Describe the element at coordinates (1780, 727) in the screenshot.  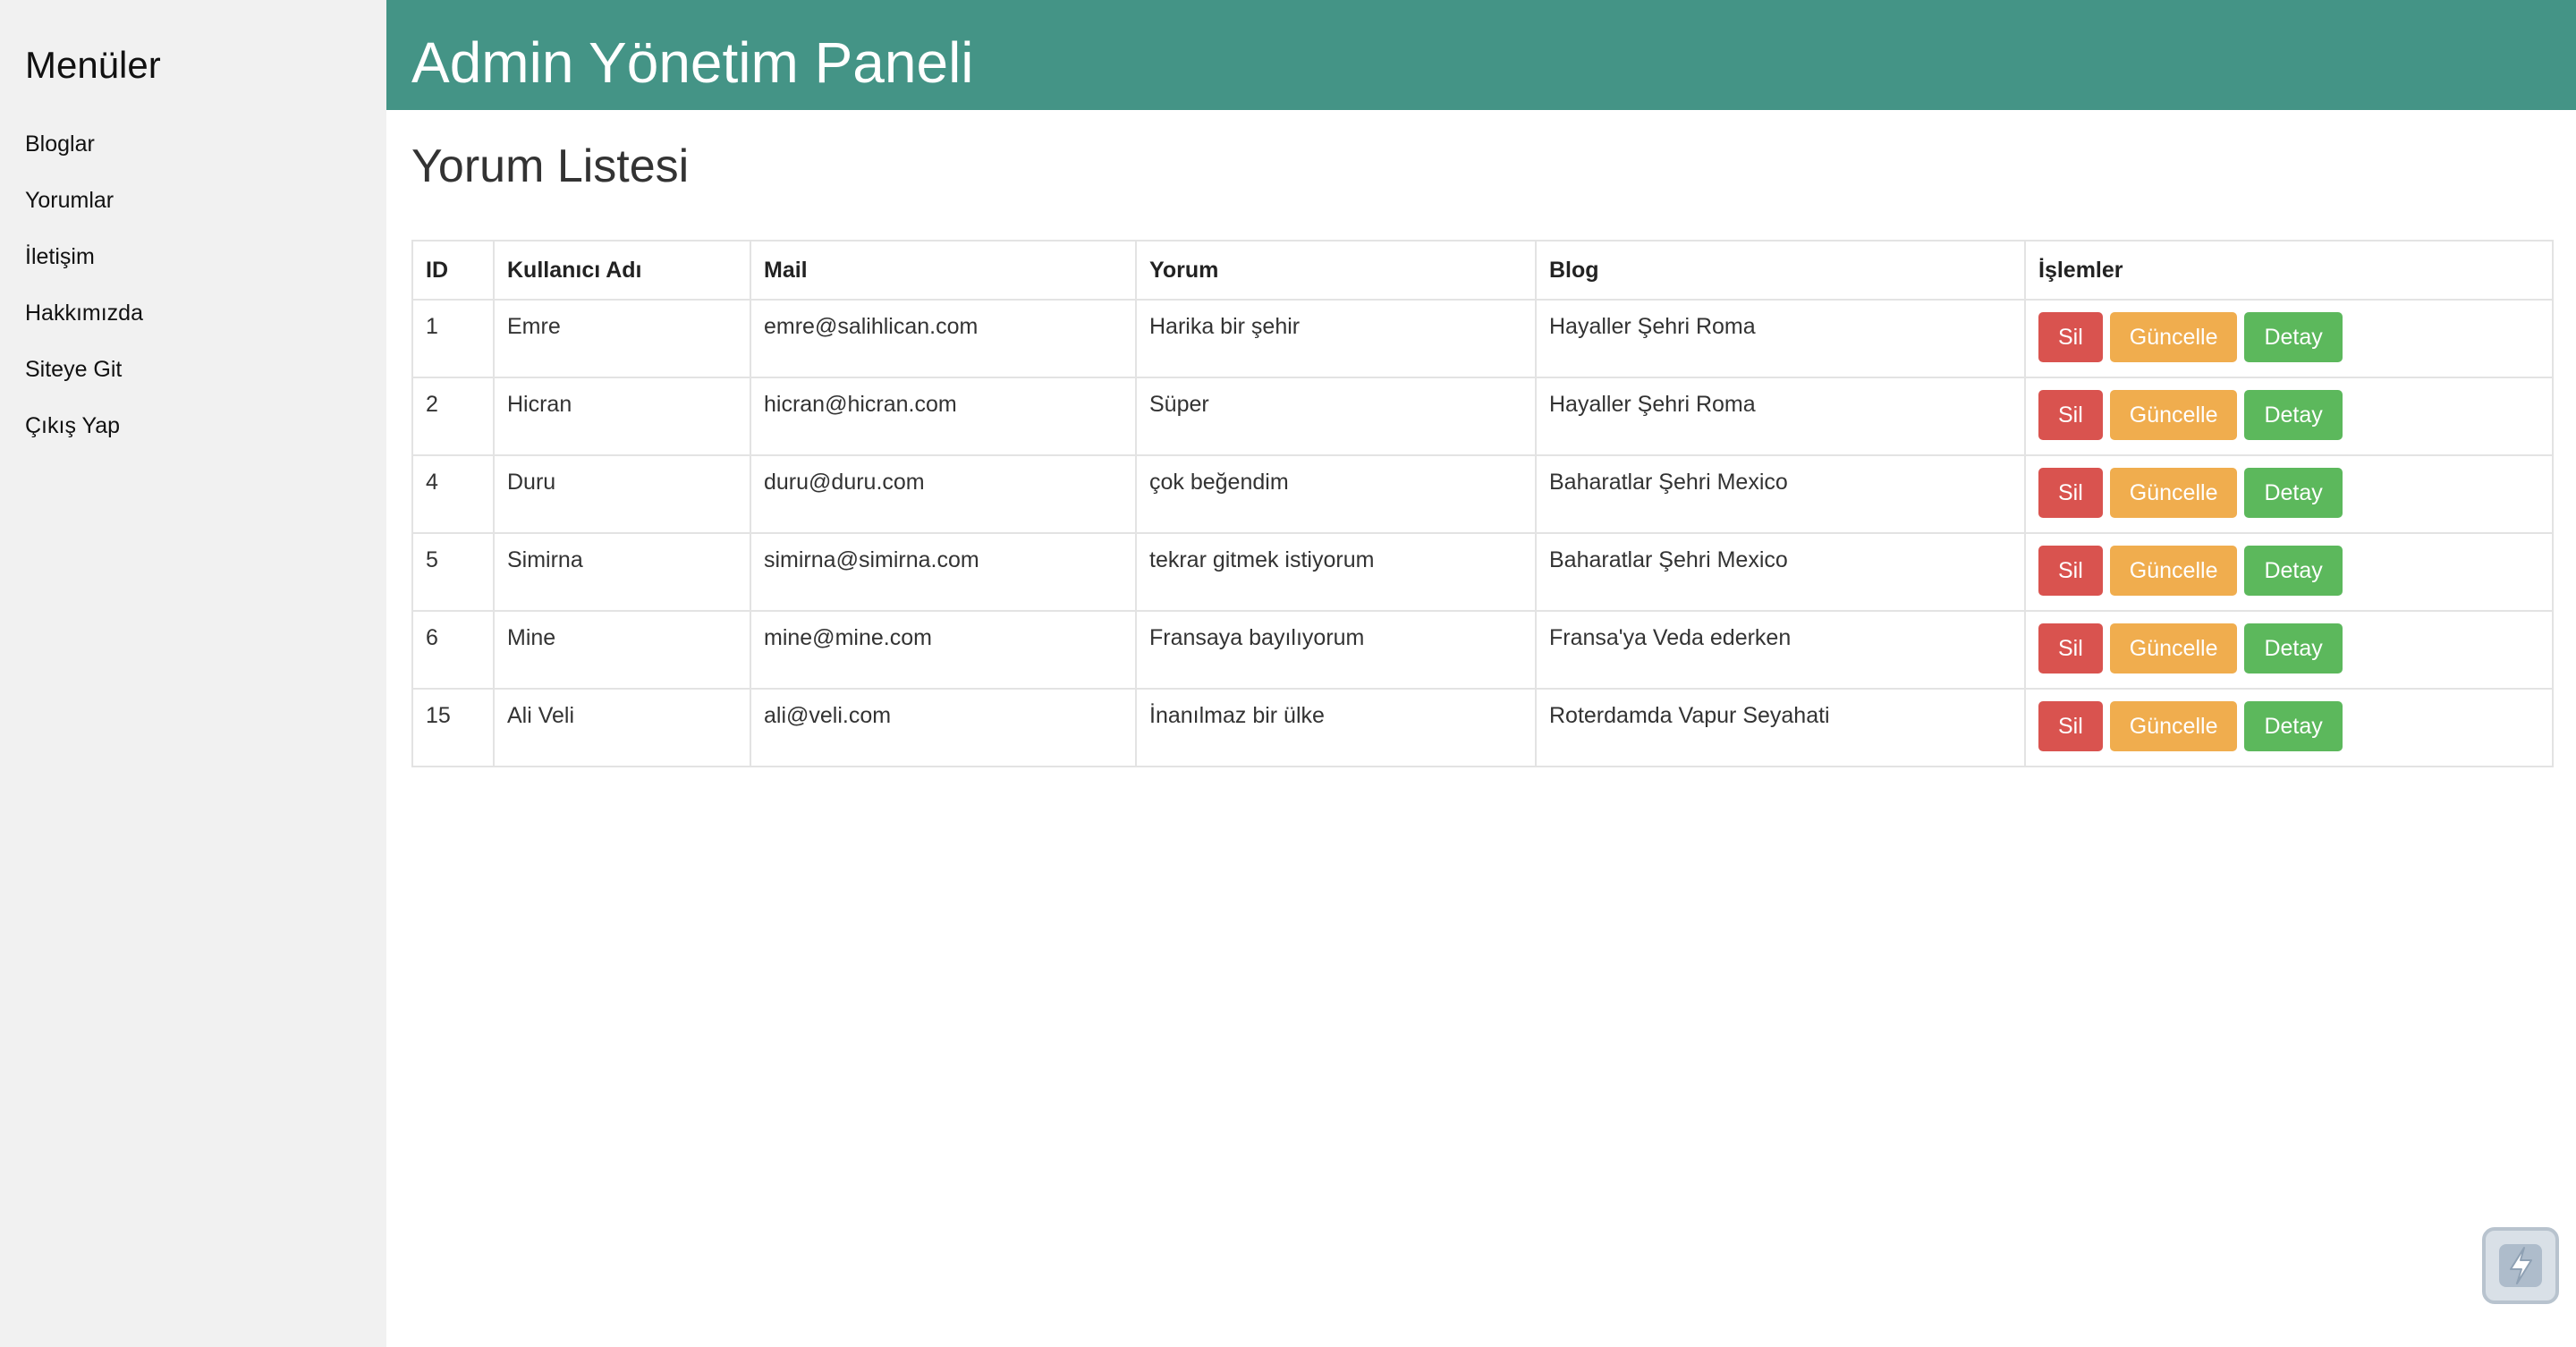
I see `cell-blog: Roterdamda Vapur Seyahati` at that location.